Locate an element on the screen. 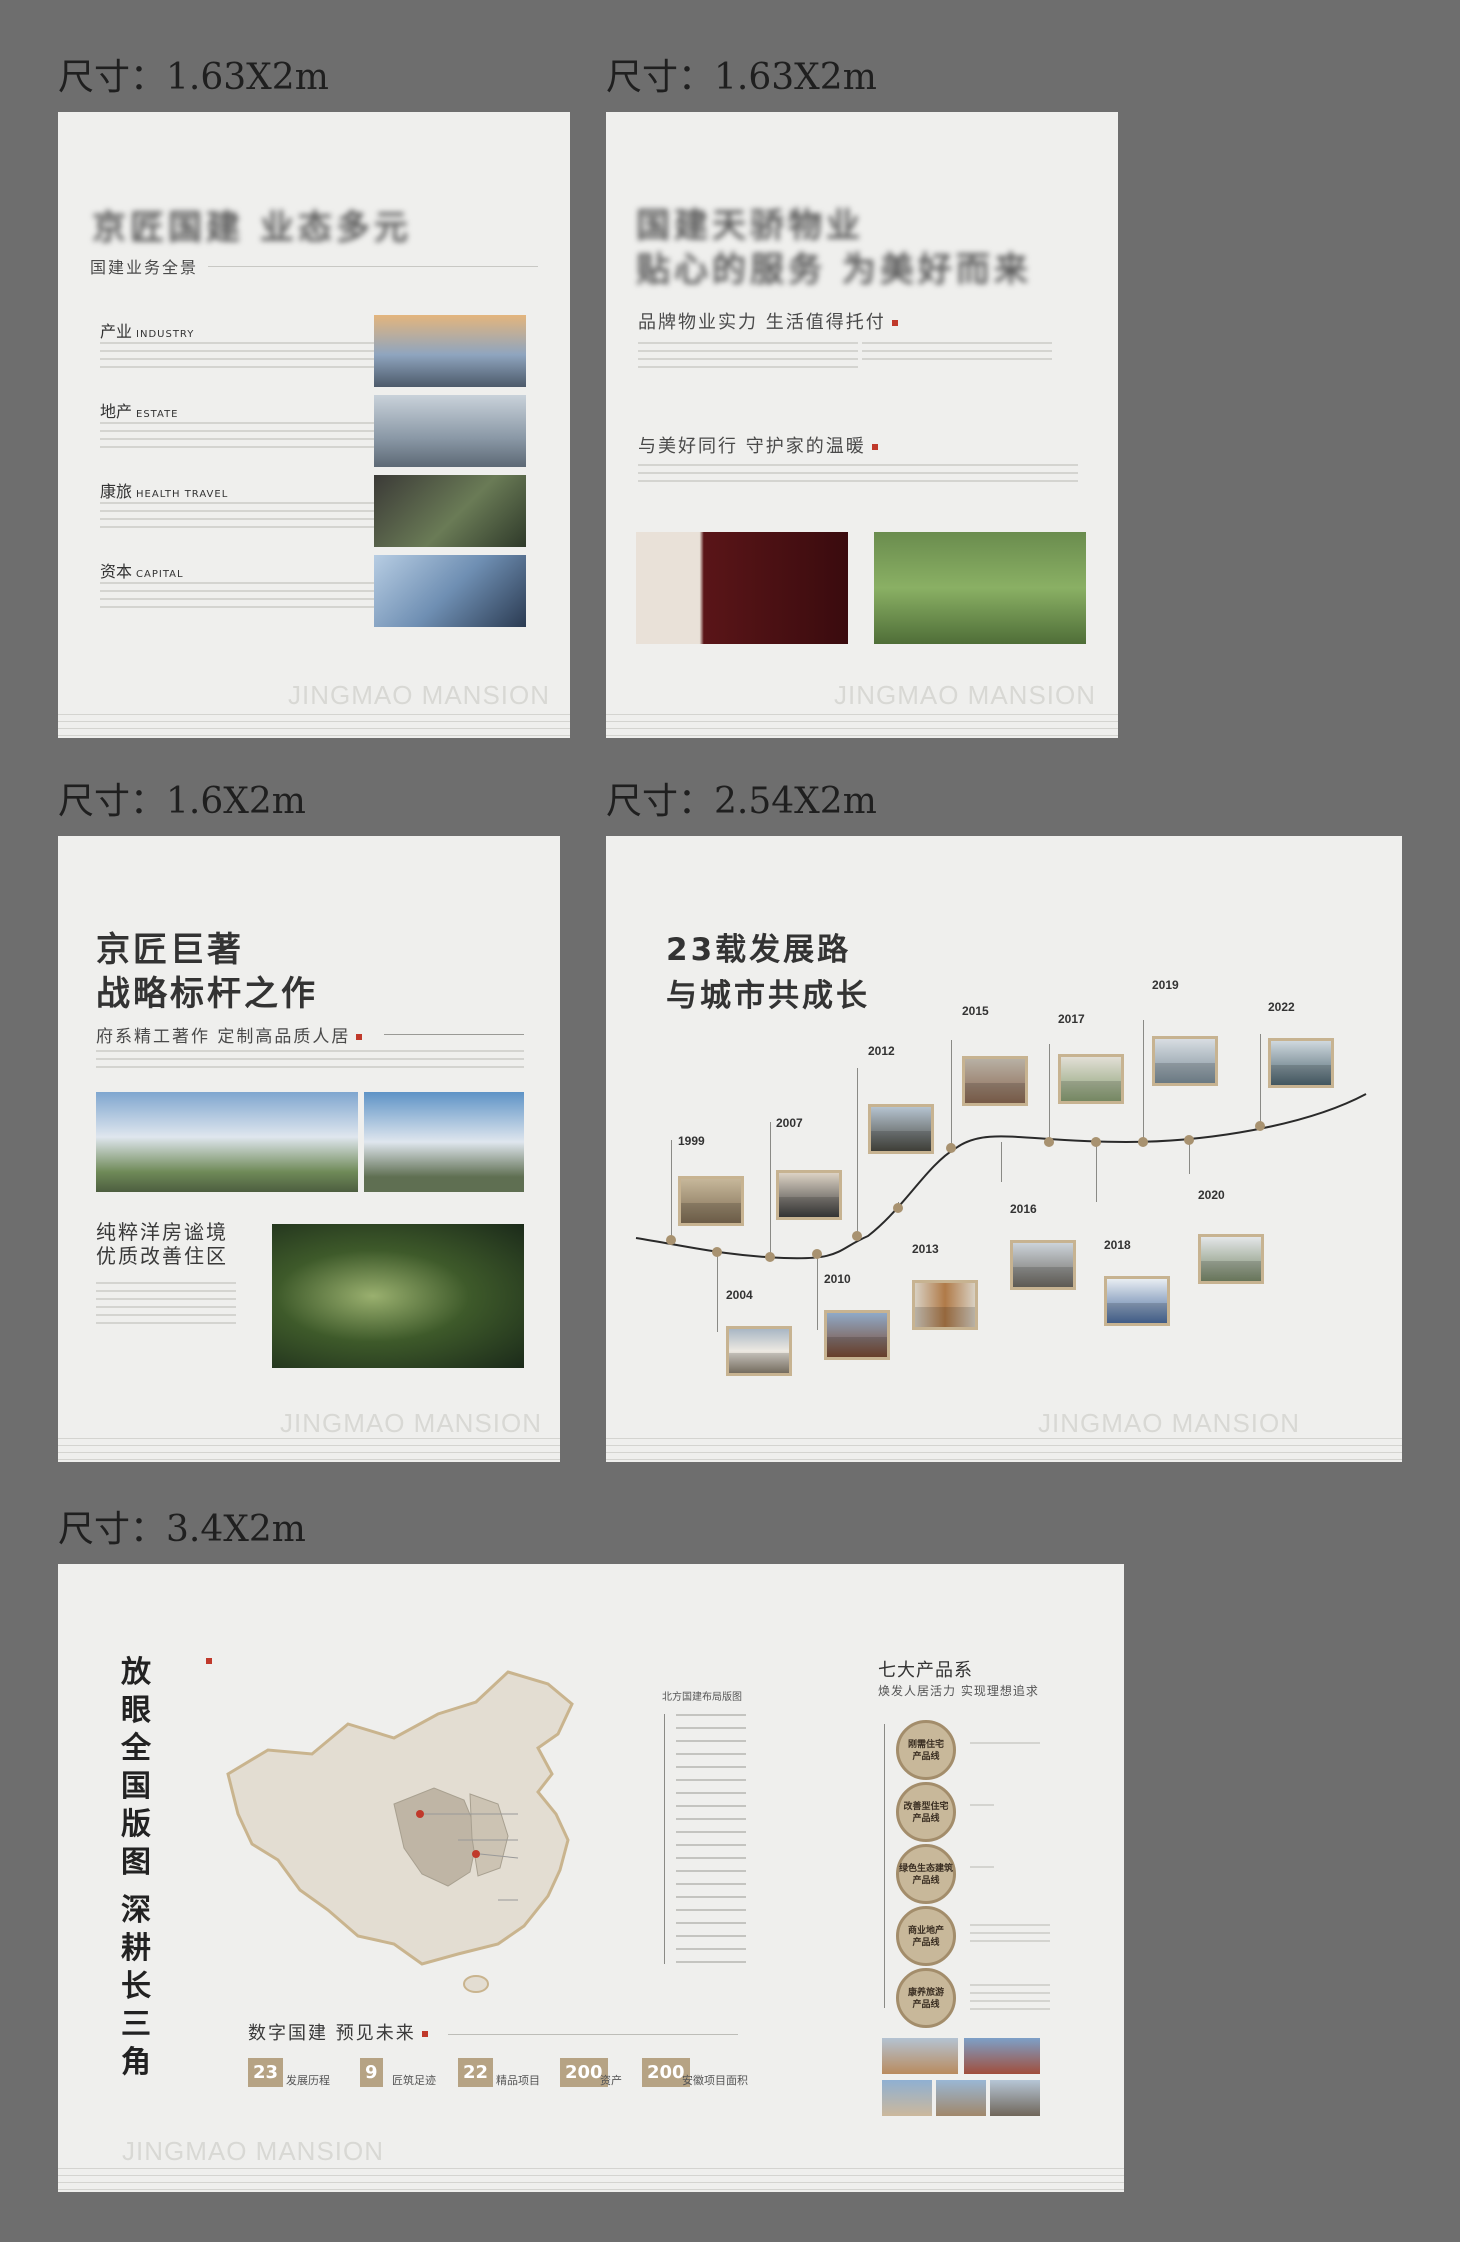 The image size is (1460, 2242). heading2-line1: 纯粹洋房谧境 is located at coordinates (162, 1232).